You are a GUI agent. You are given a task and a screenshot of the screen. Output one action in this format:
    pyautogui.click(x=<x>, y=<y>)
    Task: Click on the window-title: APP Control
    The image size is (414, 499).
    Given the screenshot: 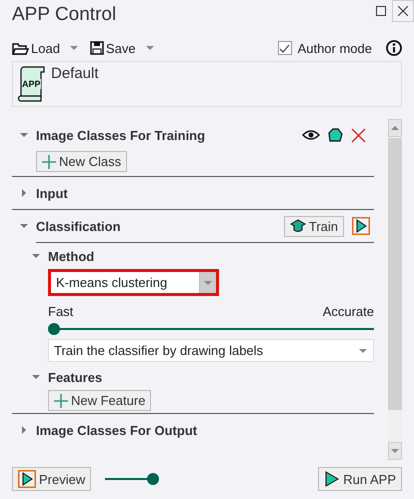 What is the action you would take?
    pyautogui.click(x=64, y=15)
    